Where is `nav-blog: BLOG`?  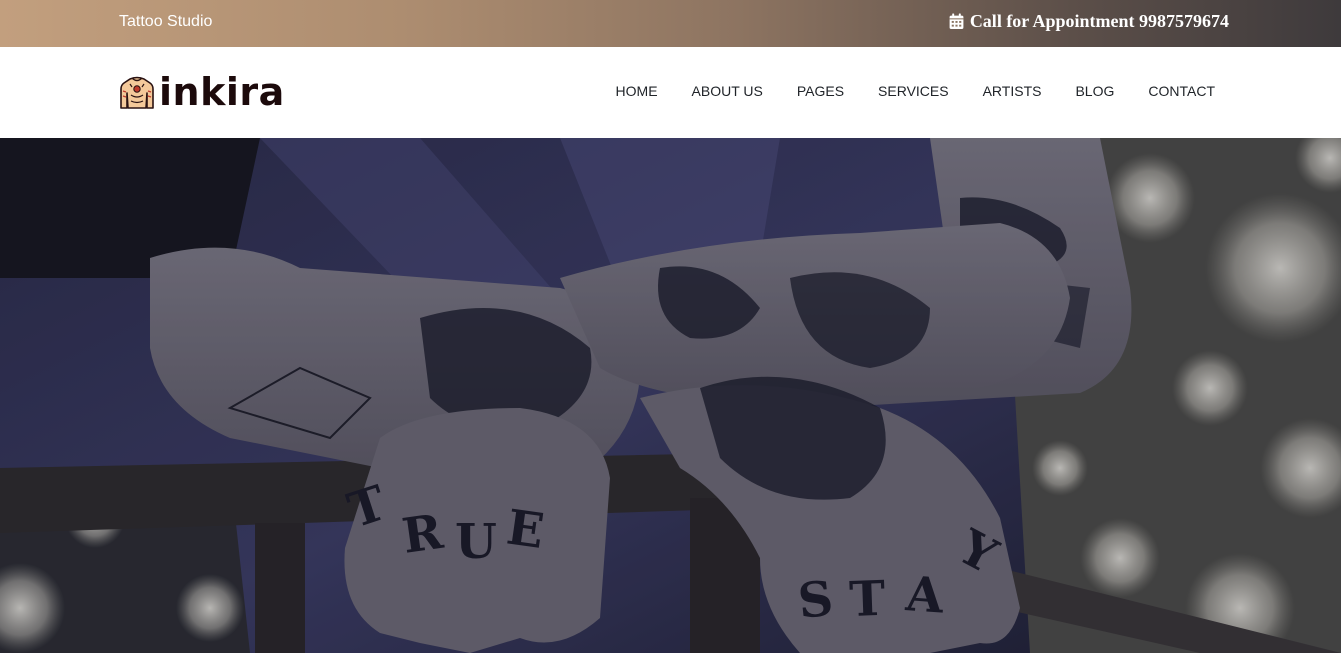
nav-blog: BLOG is located at coordinates (1094, 91).